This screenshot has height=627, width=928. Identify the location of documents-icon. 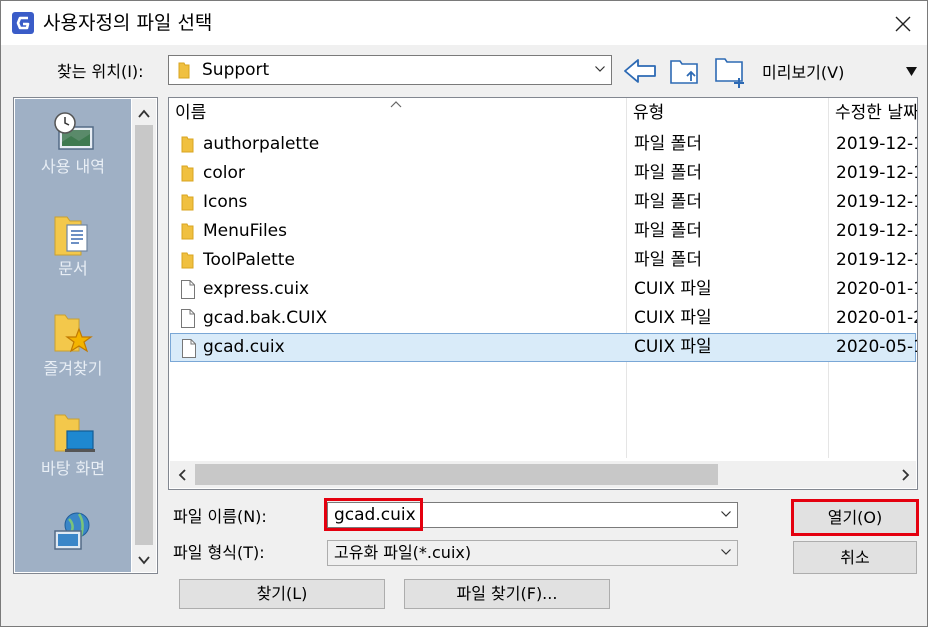
(71, 236).